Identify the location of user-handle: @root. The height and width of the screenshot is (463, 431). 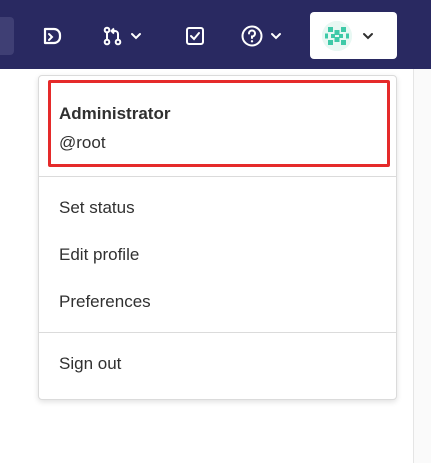
(82, 142).